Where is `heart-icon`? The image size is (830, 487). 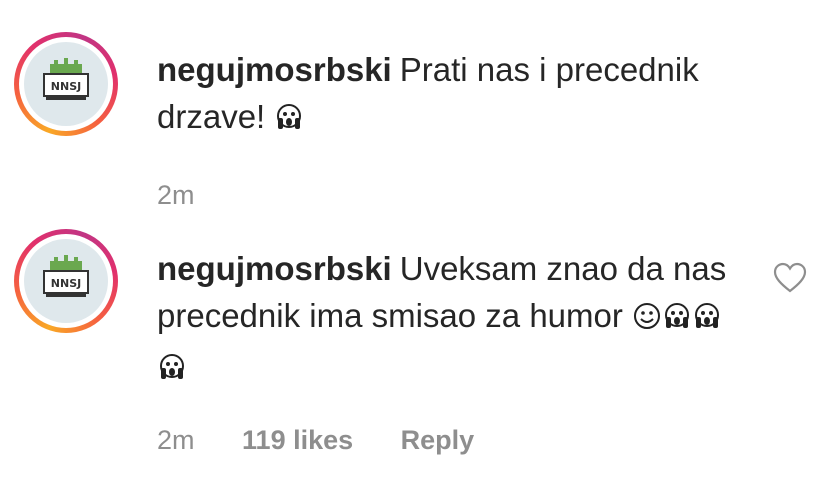 heart-icon is located at coordinates (790, 278).